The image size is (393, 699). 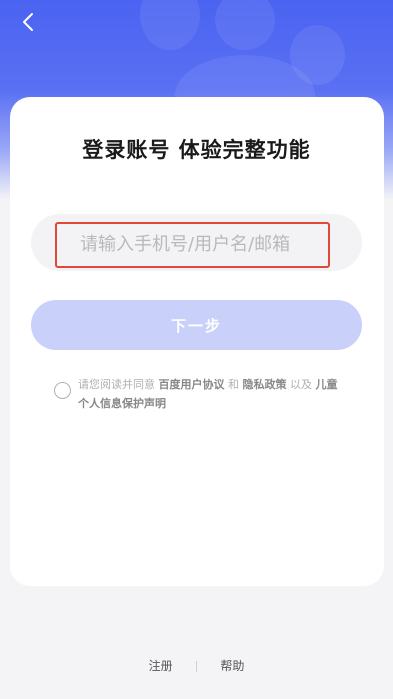 What do you see at coordinates (213, 394) in the screenshot?
I see `agreement-text: 请您阅读并同意 百度用户协议 和 隐私政策 以及 儿童个人信息保护声明` at bounding box center [213, 394].